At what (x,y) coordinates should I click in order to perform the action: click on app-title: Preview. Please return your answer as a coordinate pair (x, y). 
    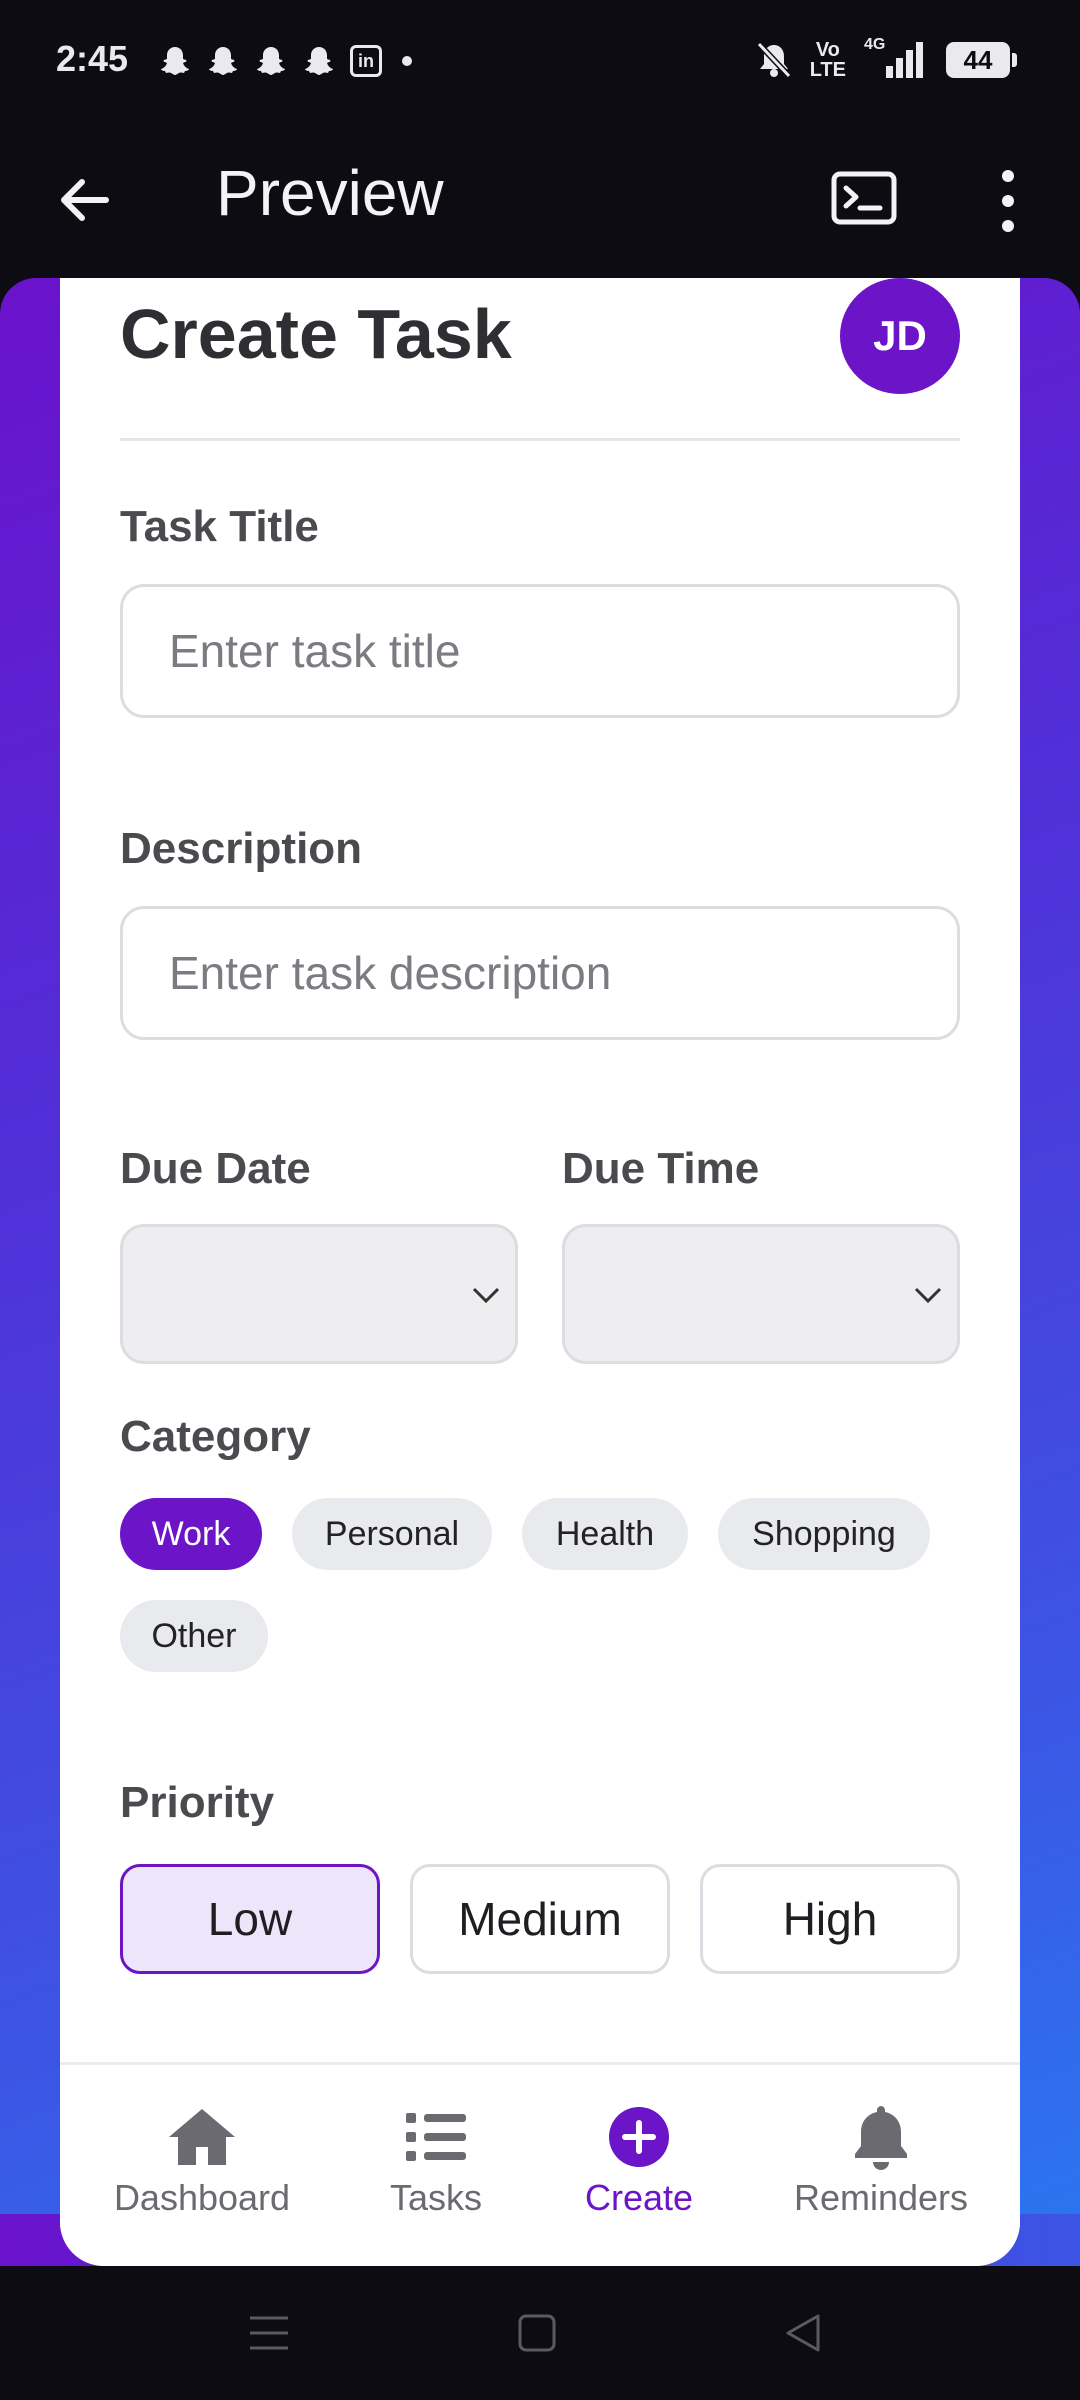
    Looking at the image, I should click on (330, 193).